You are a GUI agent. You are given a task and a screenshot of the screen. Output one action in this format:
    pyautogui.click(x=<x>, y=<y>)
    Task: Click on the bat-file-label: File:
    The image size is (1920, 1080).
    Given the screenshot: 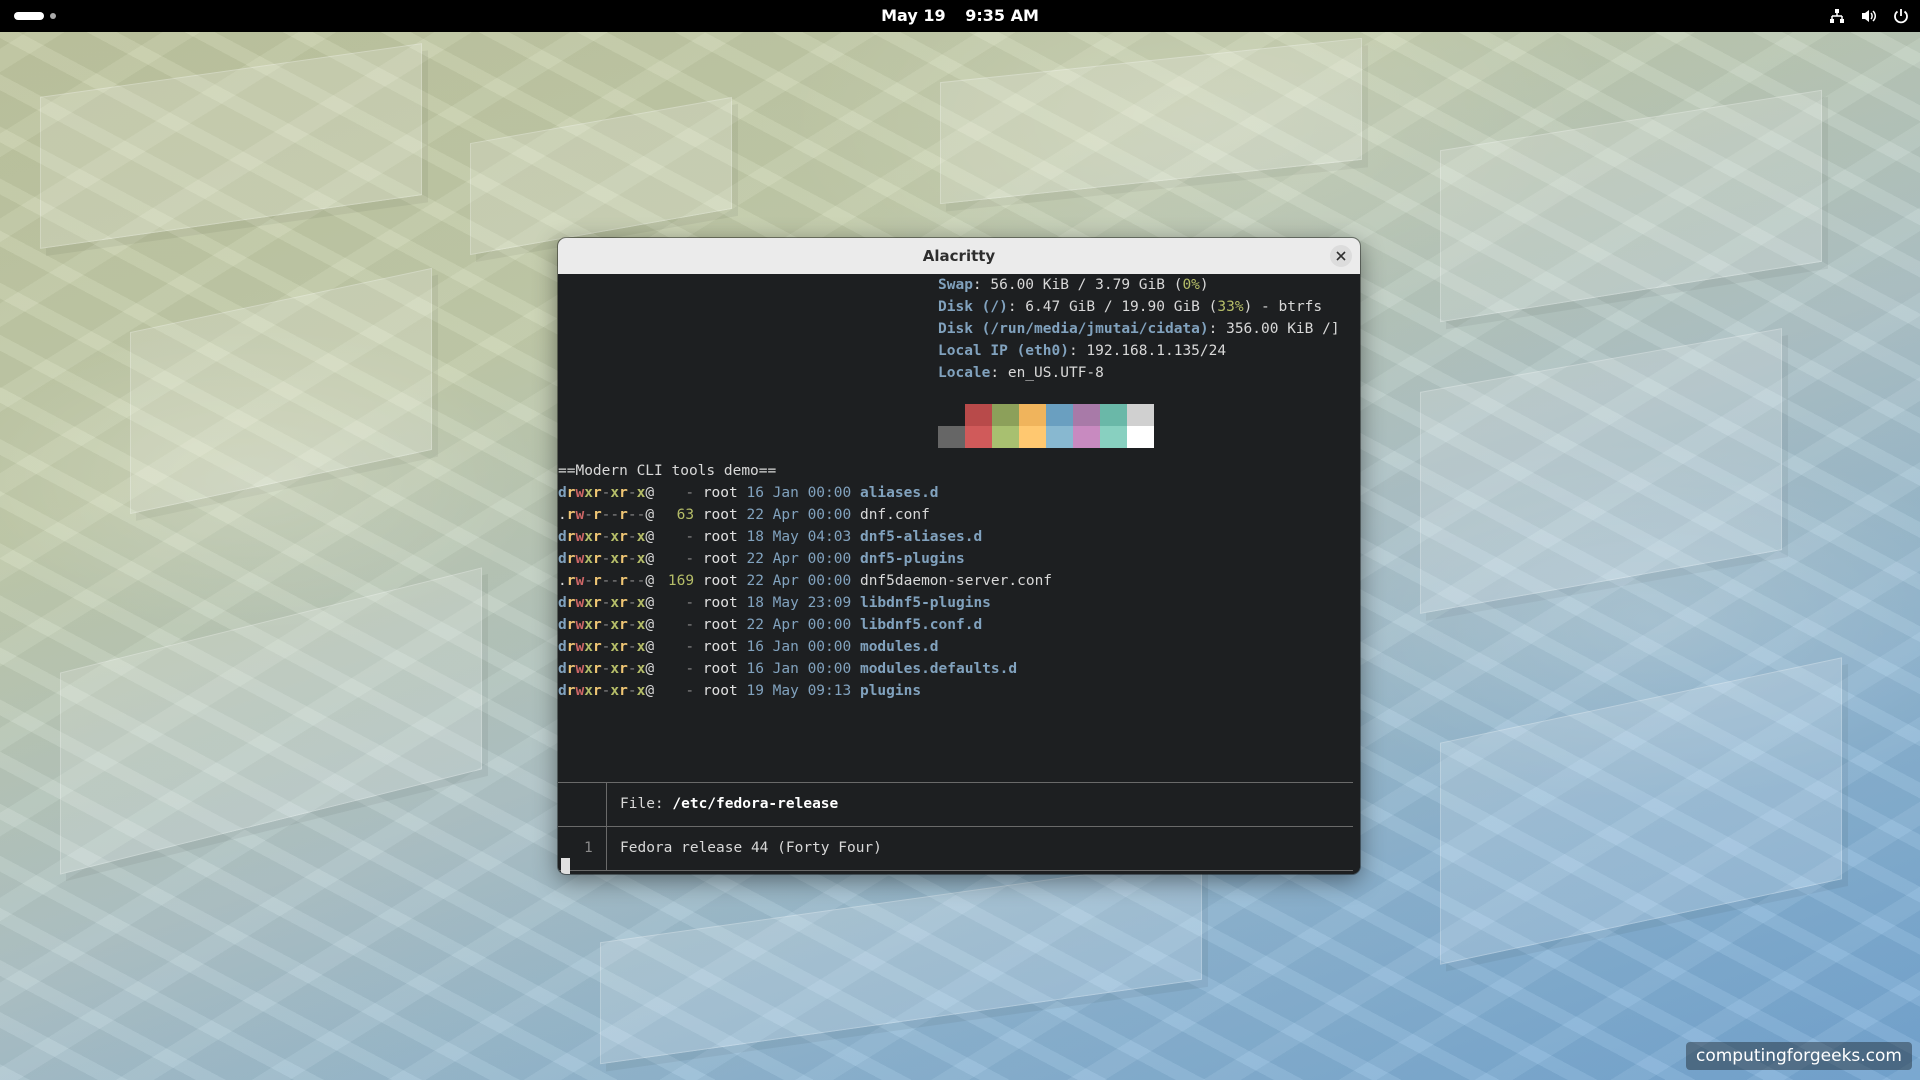 What is the action you would take?
    pyautogui.click(x=646, y=804)
    